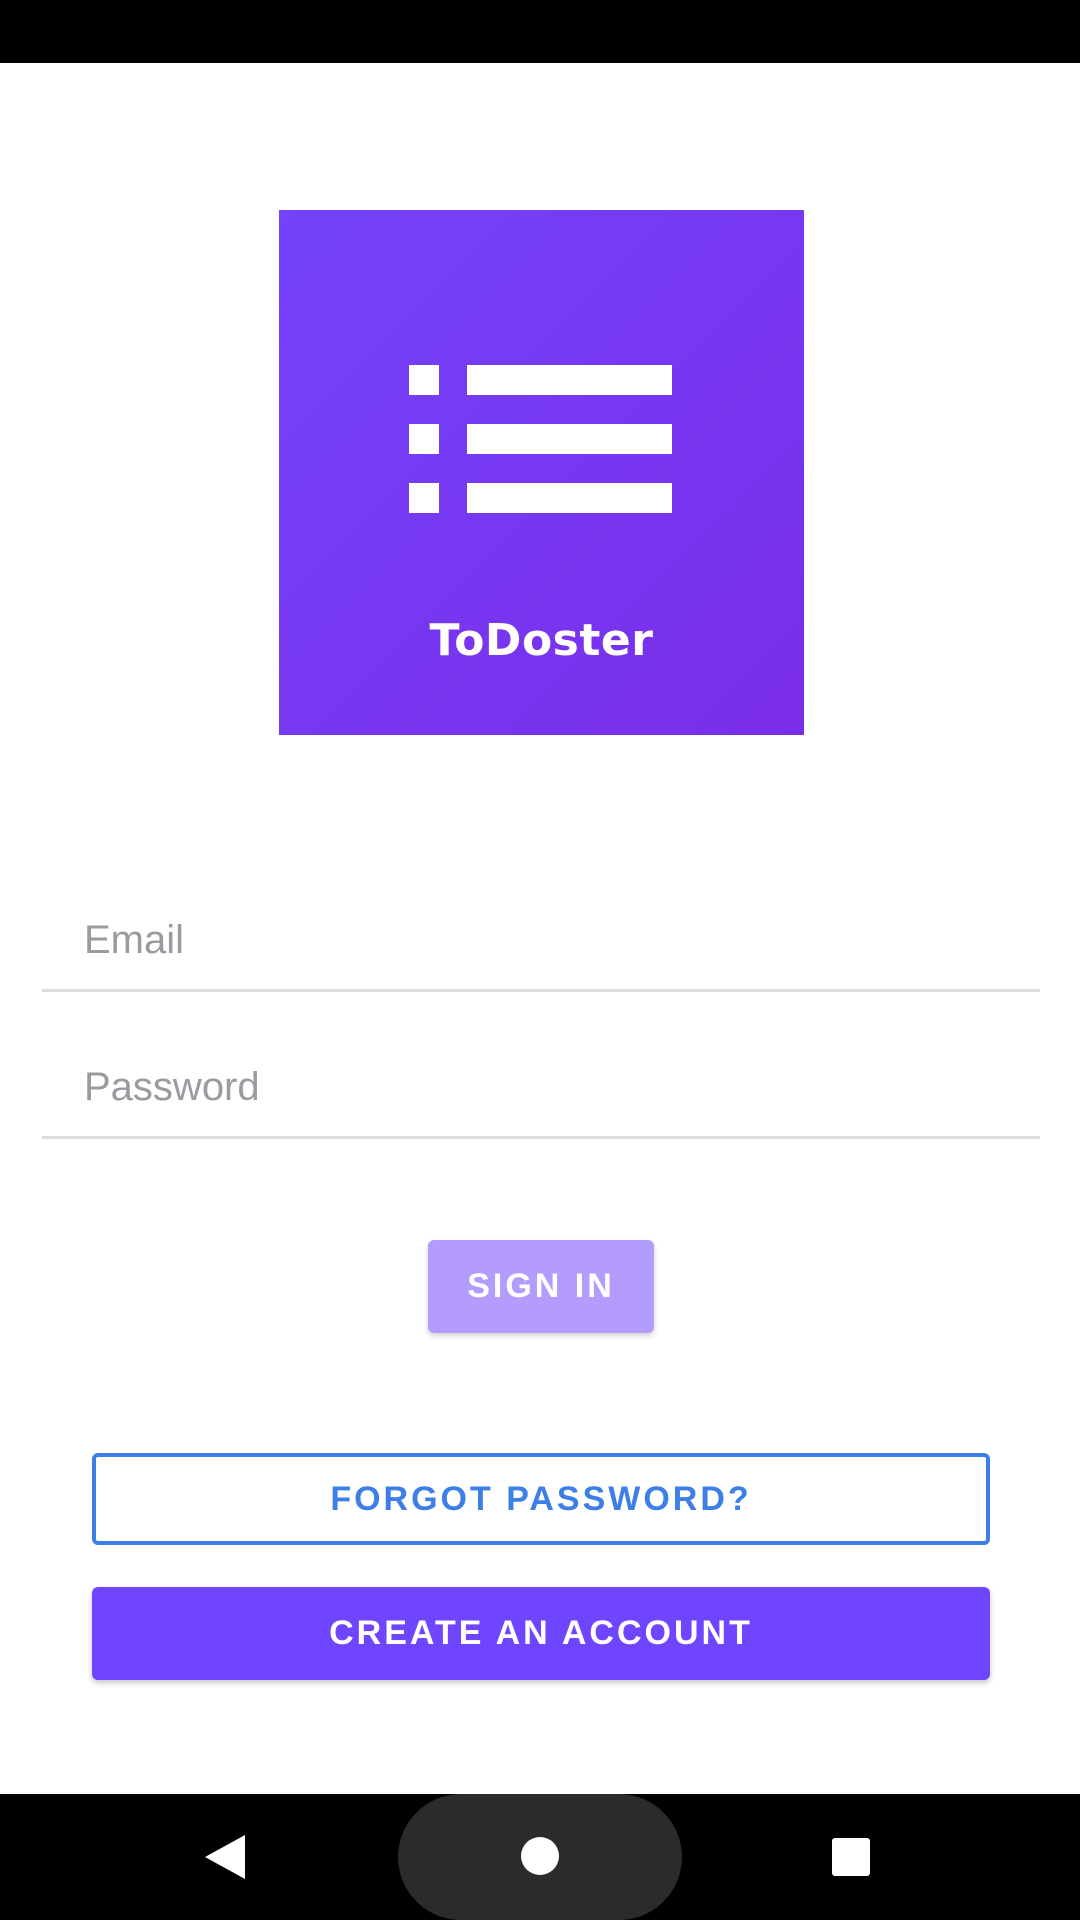 This screenshot has height=1920, width=1080. What do you see at coordinates (225, 1857) in the screenshot?
I see `back-triangle-icon` at bounding box center [225, 1857].